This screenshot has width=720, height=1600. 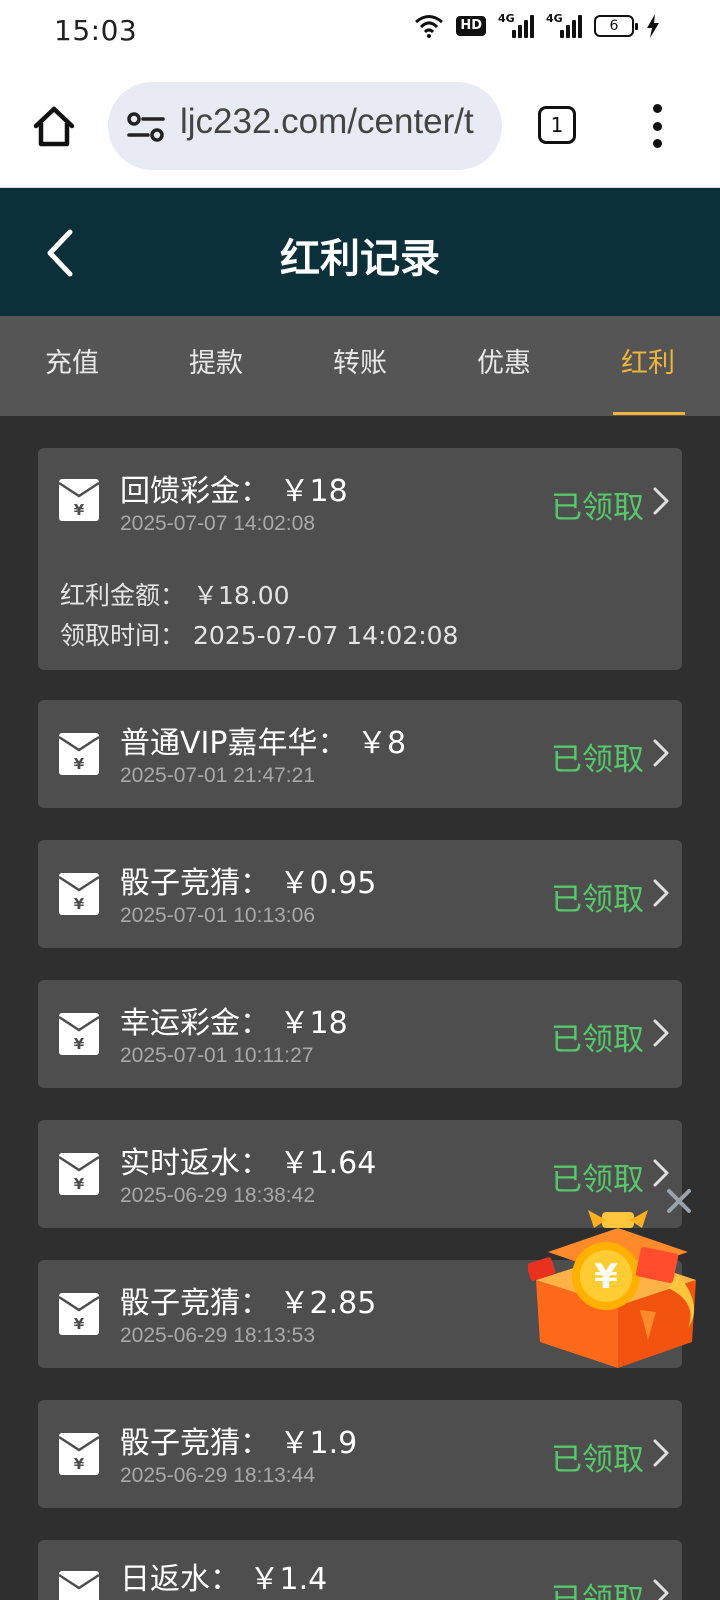 I want to click on battery-level: 6, so click(x=614, y=26).